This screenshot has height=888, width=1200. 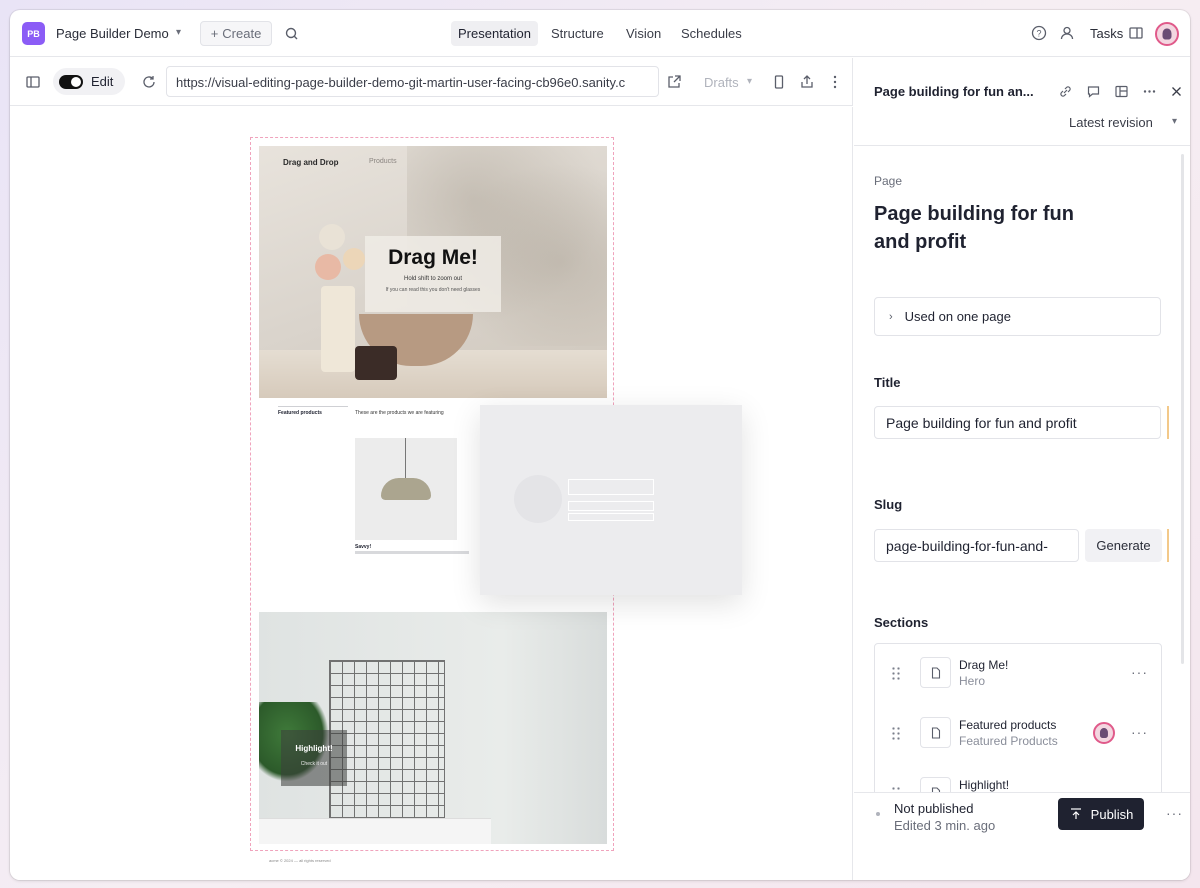 I want to click on panel-icon, so click(x=1136, y=33).